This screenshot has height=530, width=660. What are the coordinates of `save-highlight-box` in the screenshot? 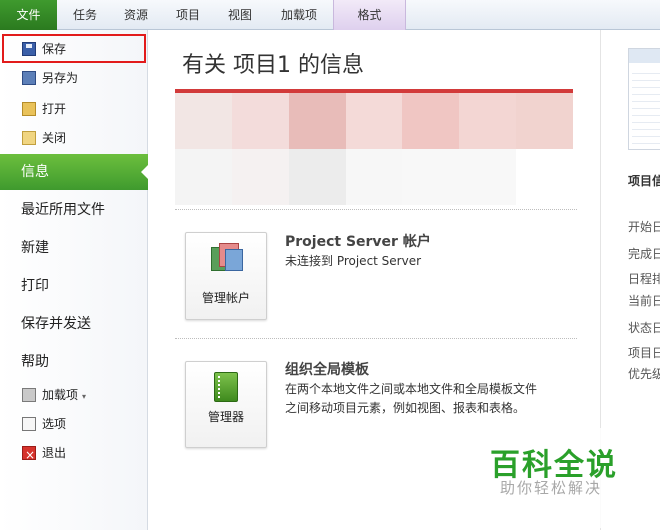 It's located at (74, 48).